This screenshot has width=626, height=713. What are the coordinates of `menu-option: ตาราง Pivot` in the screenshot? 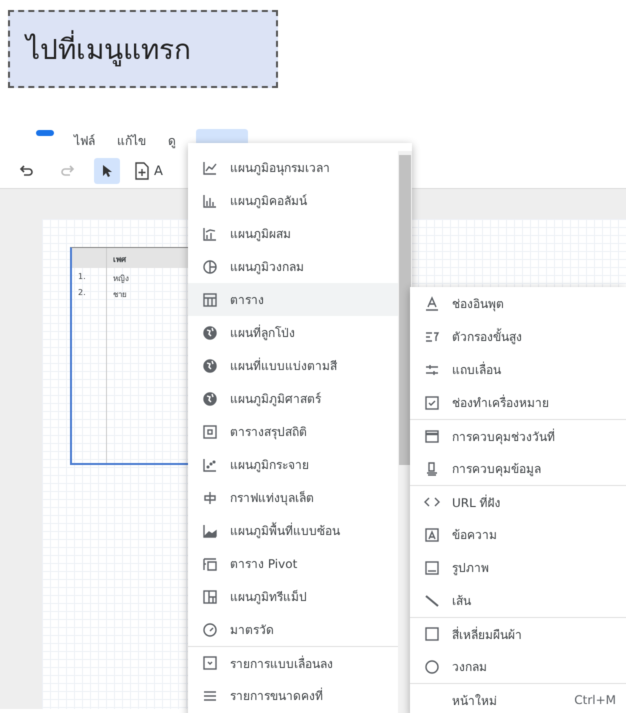 It's located at (293, 563).